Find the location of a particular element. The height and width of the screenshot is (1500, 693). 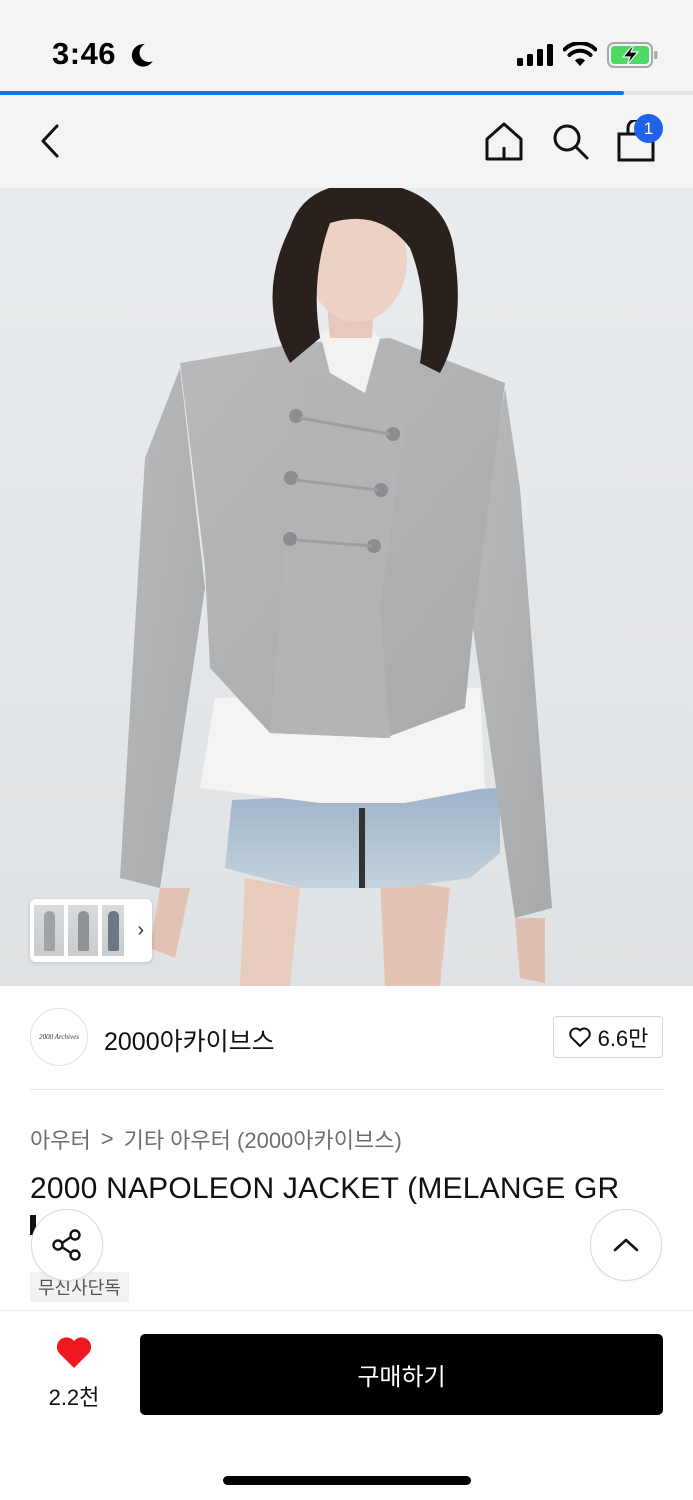

status-time: 3:46 is located at coordinates (84, 53).